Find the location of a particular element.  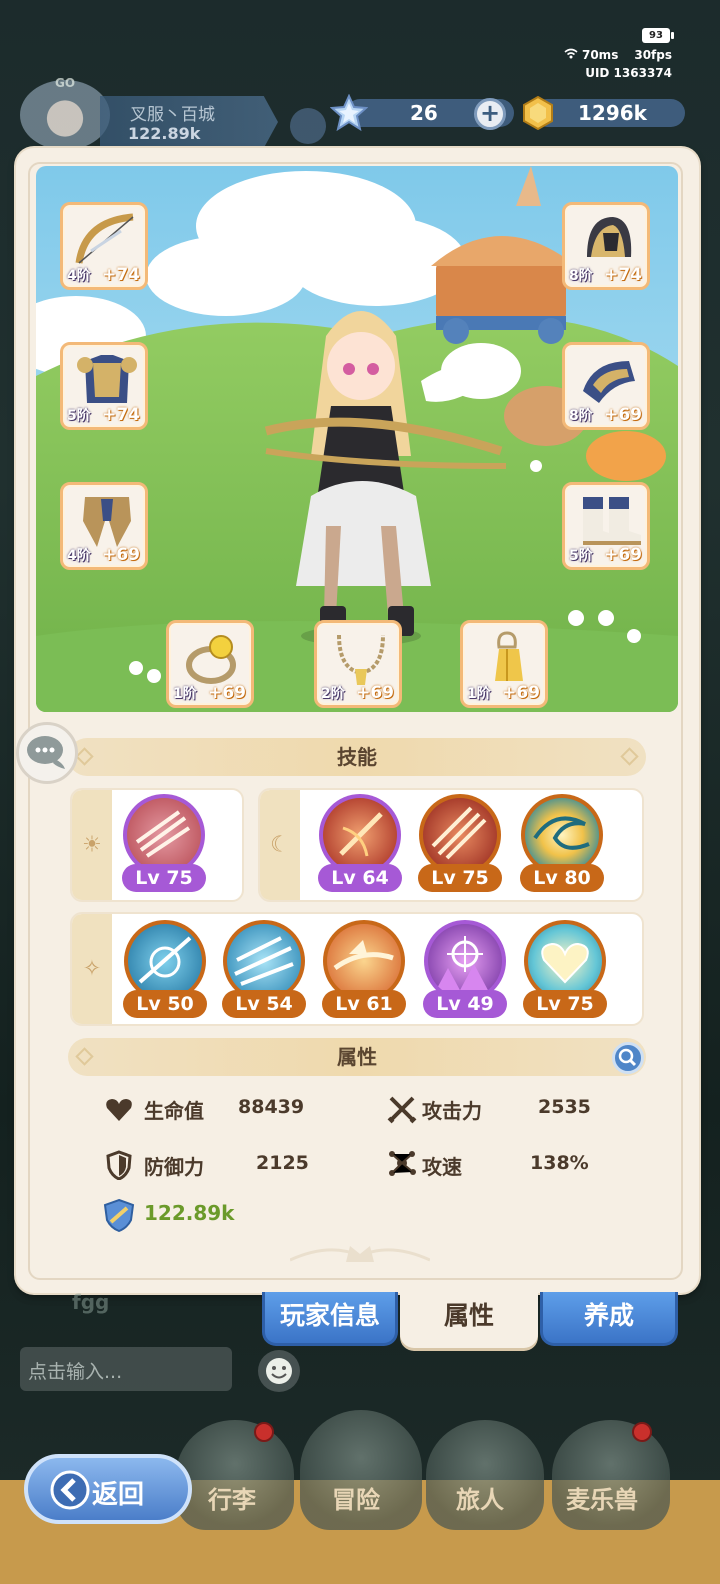

attack-label: 攻击力 is located at coordinates (452, 1111).